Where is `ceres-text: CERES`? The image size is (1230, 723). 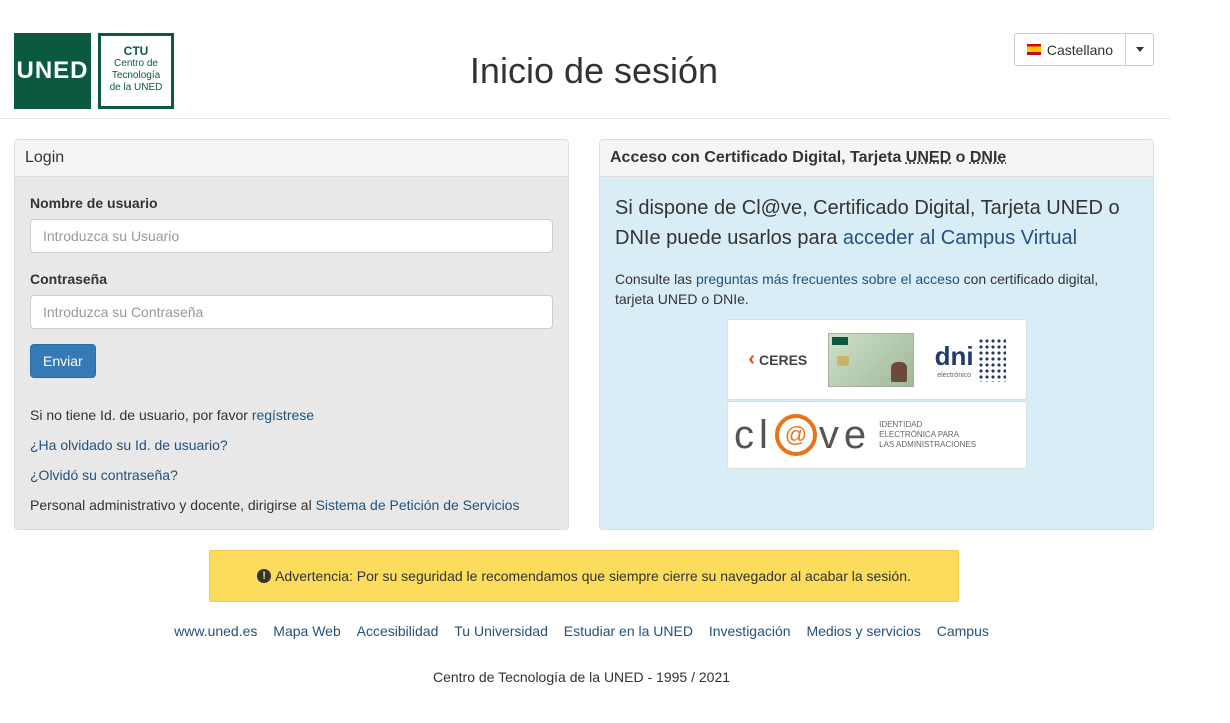
ceres-text: CERES is located at coordinates (783, 359).